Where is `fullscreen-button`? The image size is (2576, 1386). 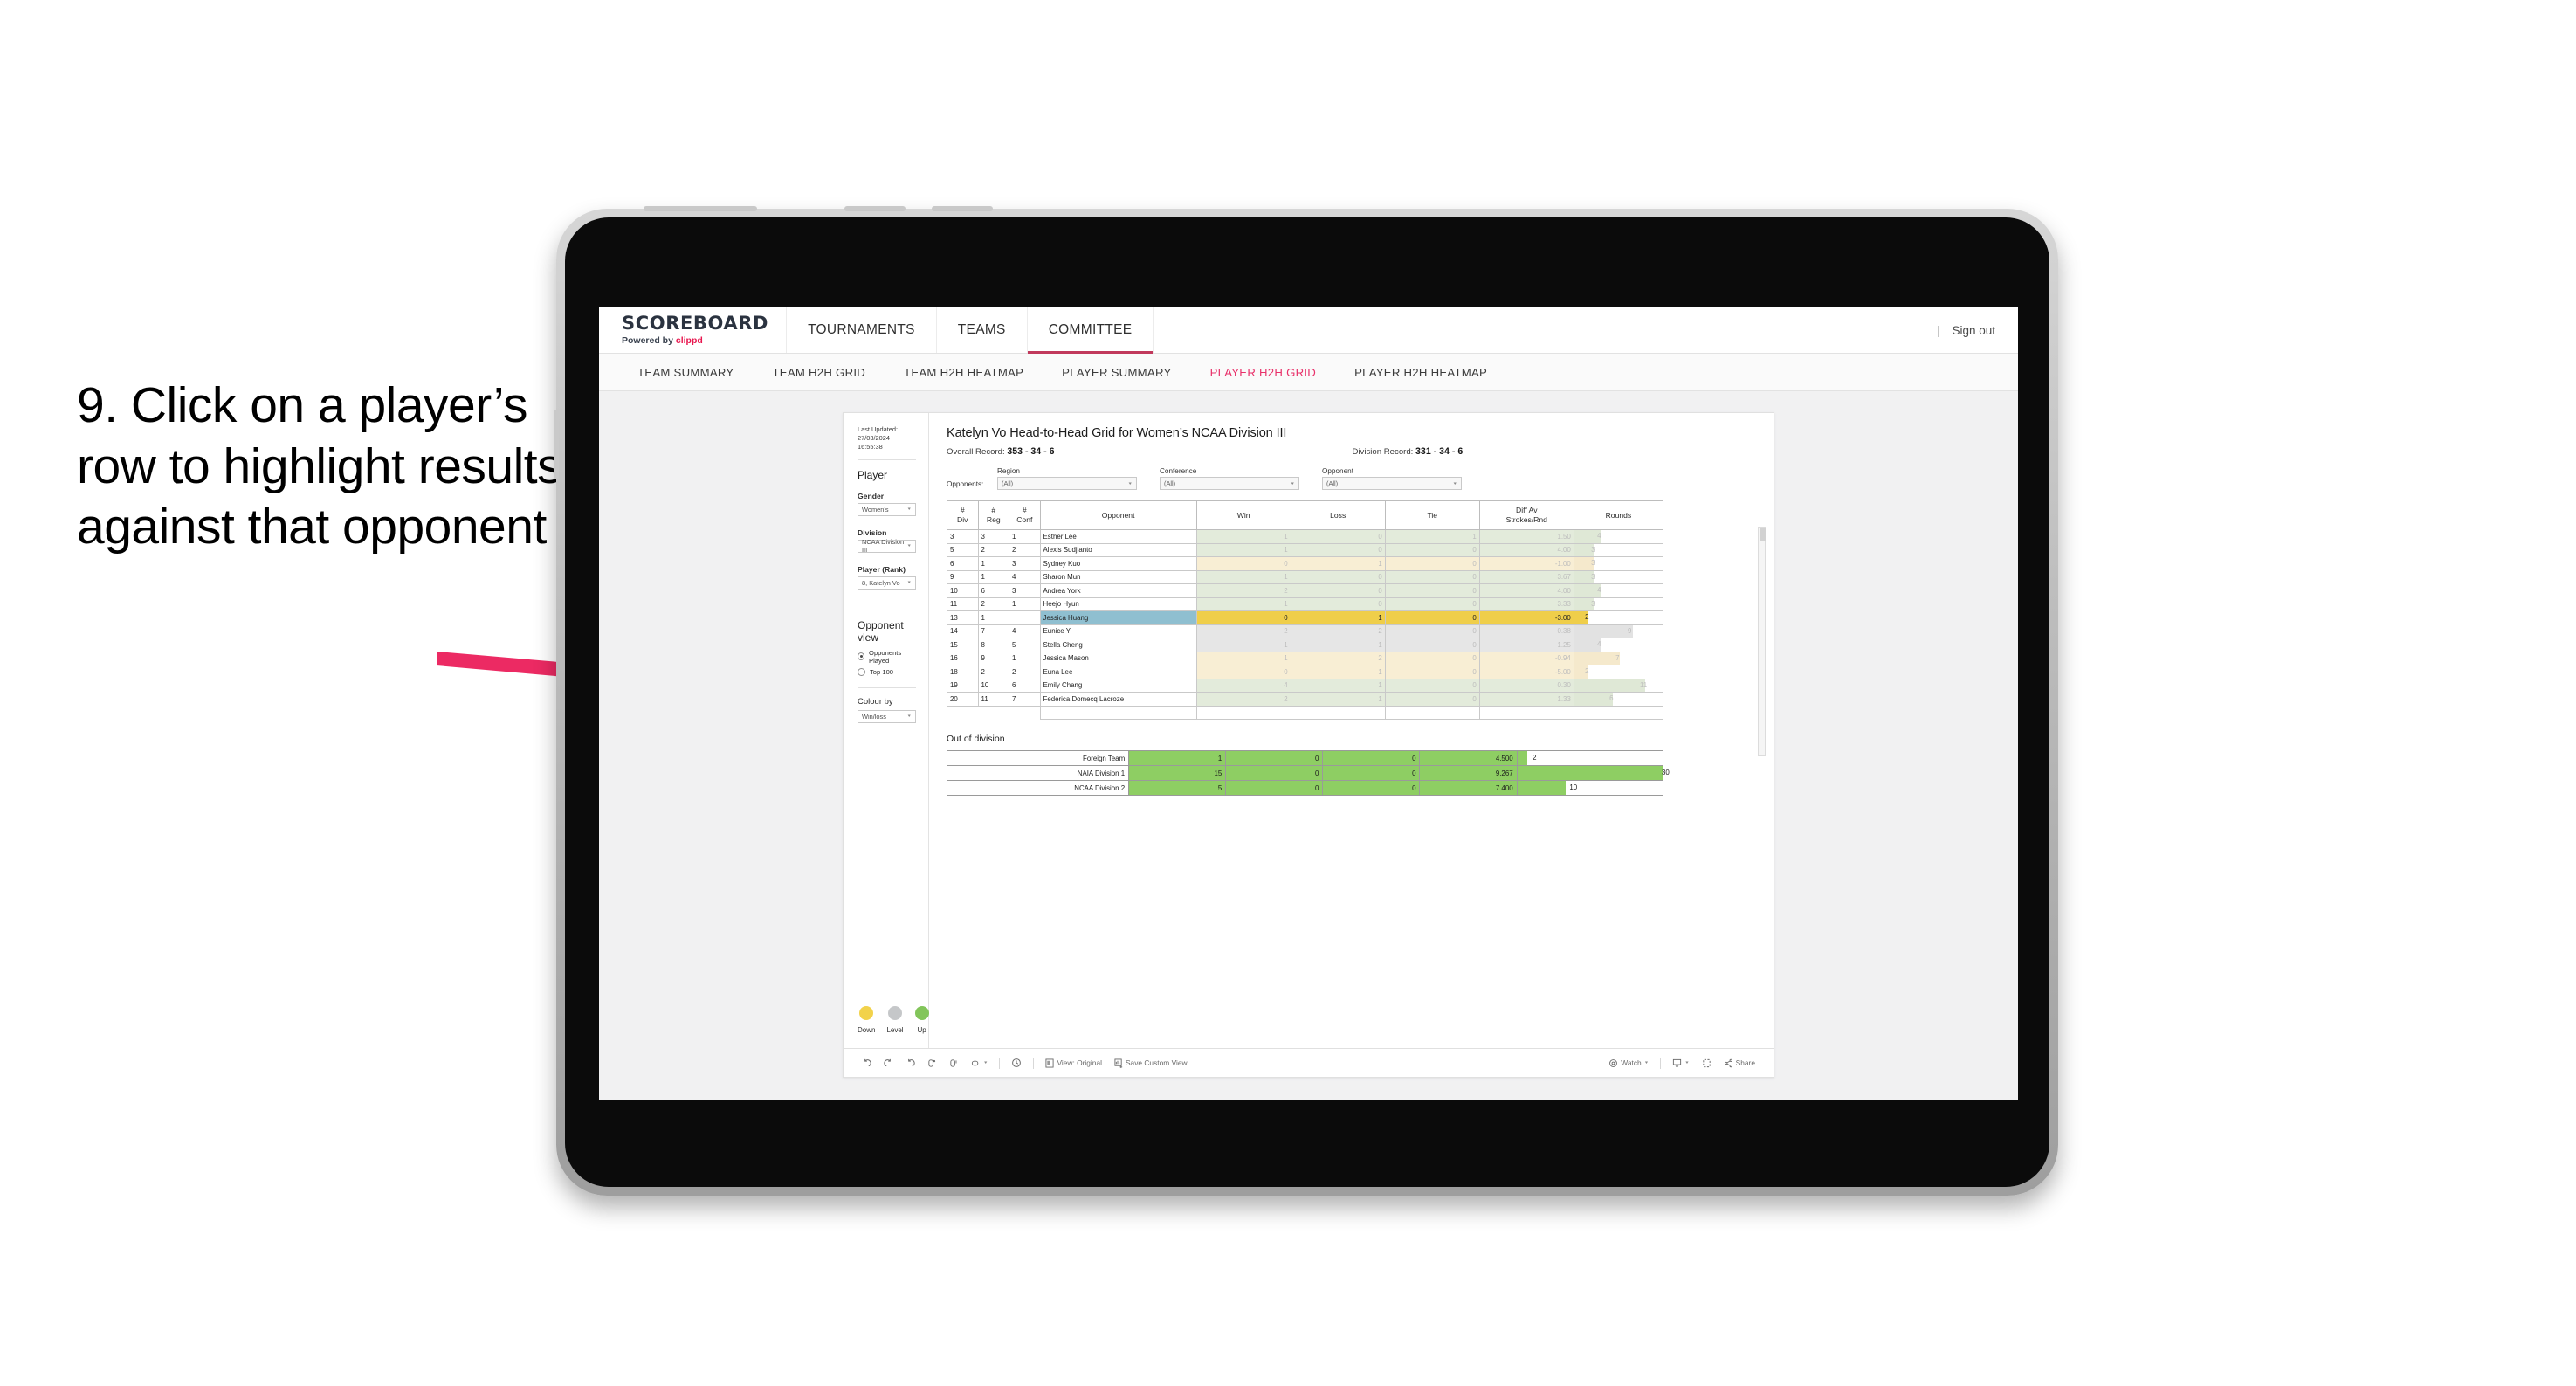 fullscreen-button is located at coordinates (1707, 1063).